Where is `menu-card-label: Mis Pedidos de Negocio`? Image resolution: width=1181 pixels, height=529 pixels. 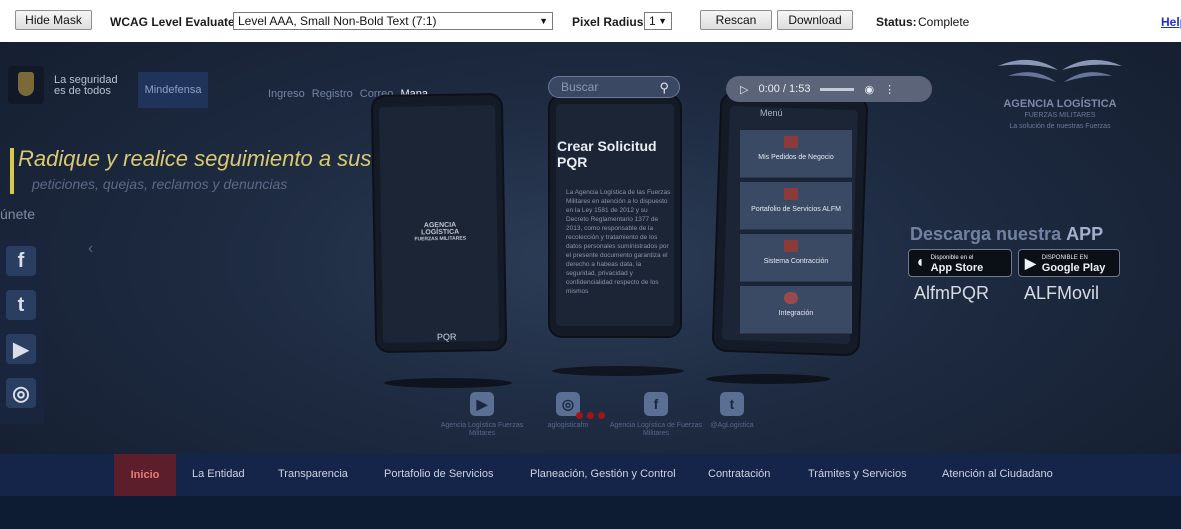 menu-card-label: Mis Pedidos de Negocio is located at coordinates (796, 157).